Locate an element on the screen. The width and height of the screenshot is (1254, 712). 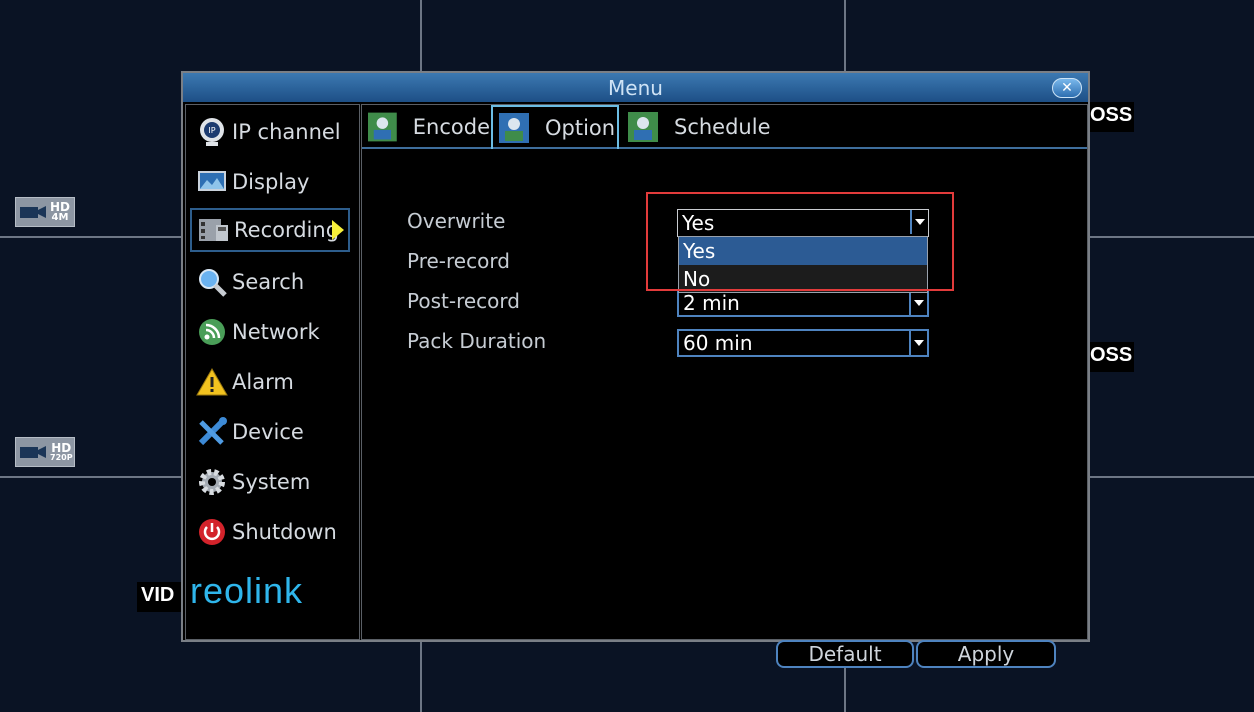
pack-duration-value: 60 min is located at coordinates (718, 343).